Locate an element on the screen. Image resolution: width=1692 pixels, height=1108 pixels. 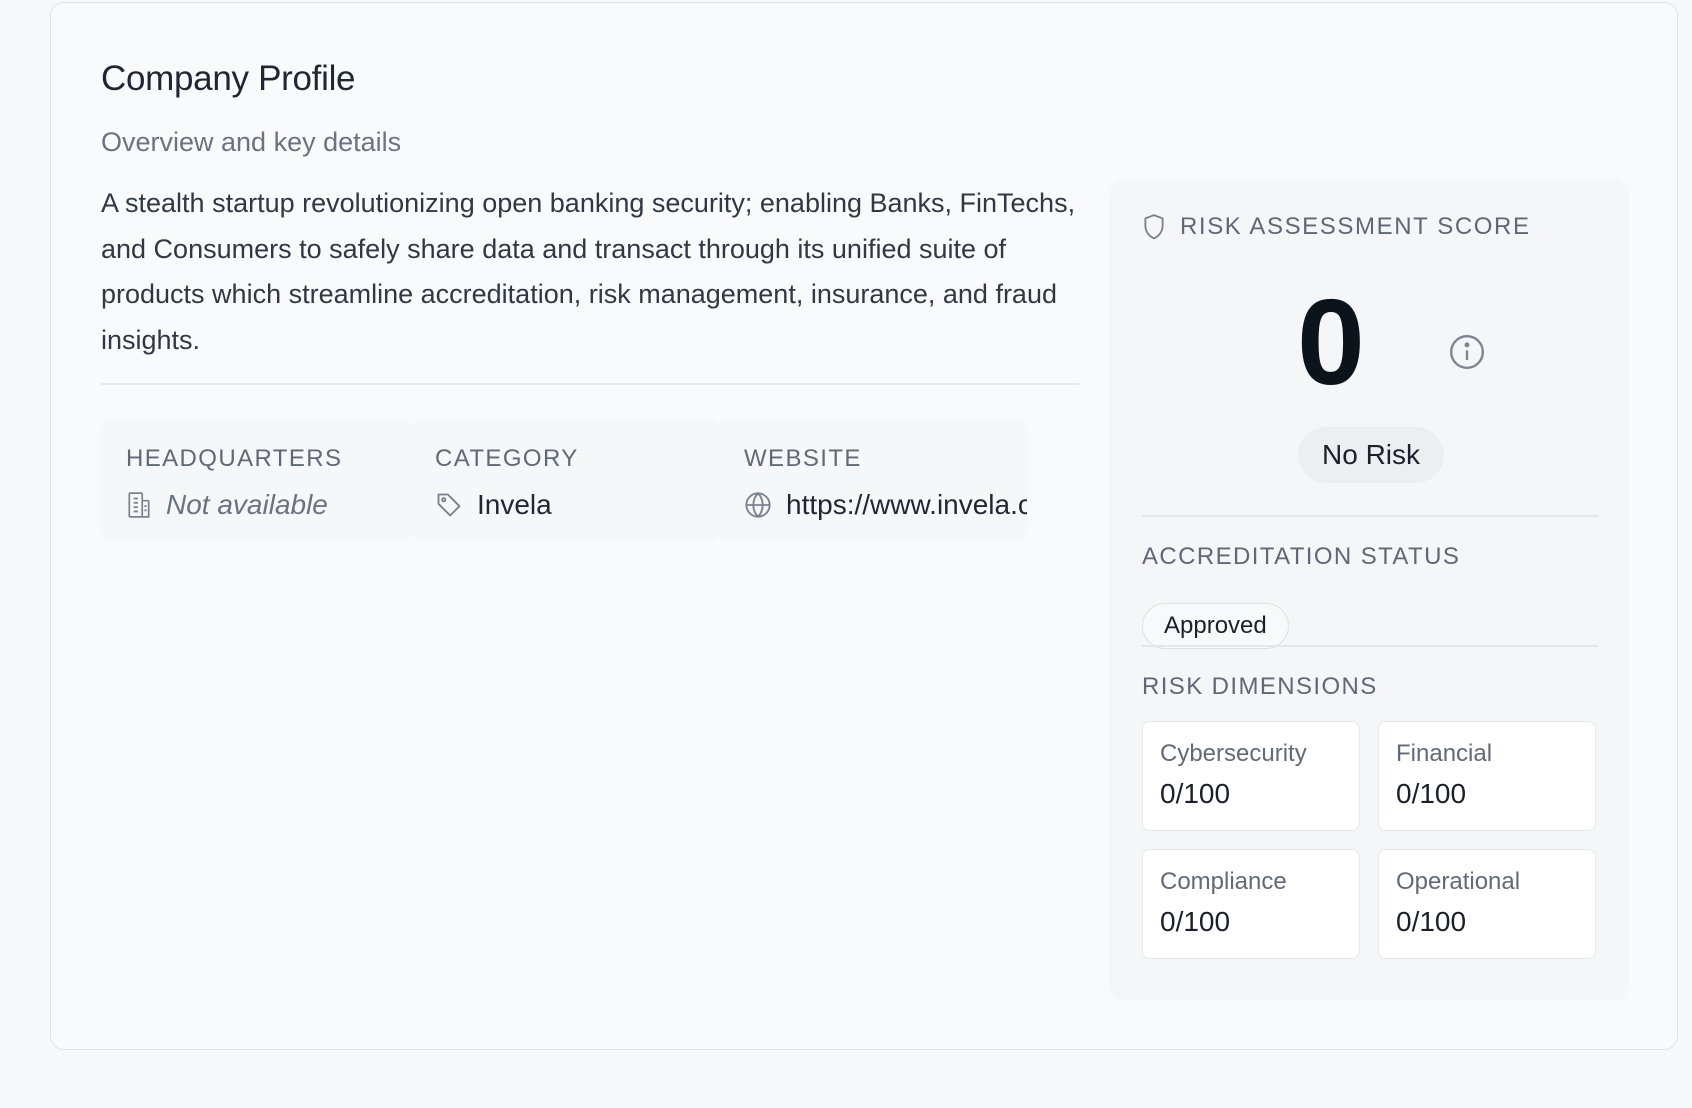
page-subtitle: Overview and key details is located at coordinates (251, 142).